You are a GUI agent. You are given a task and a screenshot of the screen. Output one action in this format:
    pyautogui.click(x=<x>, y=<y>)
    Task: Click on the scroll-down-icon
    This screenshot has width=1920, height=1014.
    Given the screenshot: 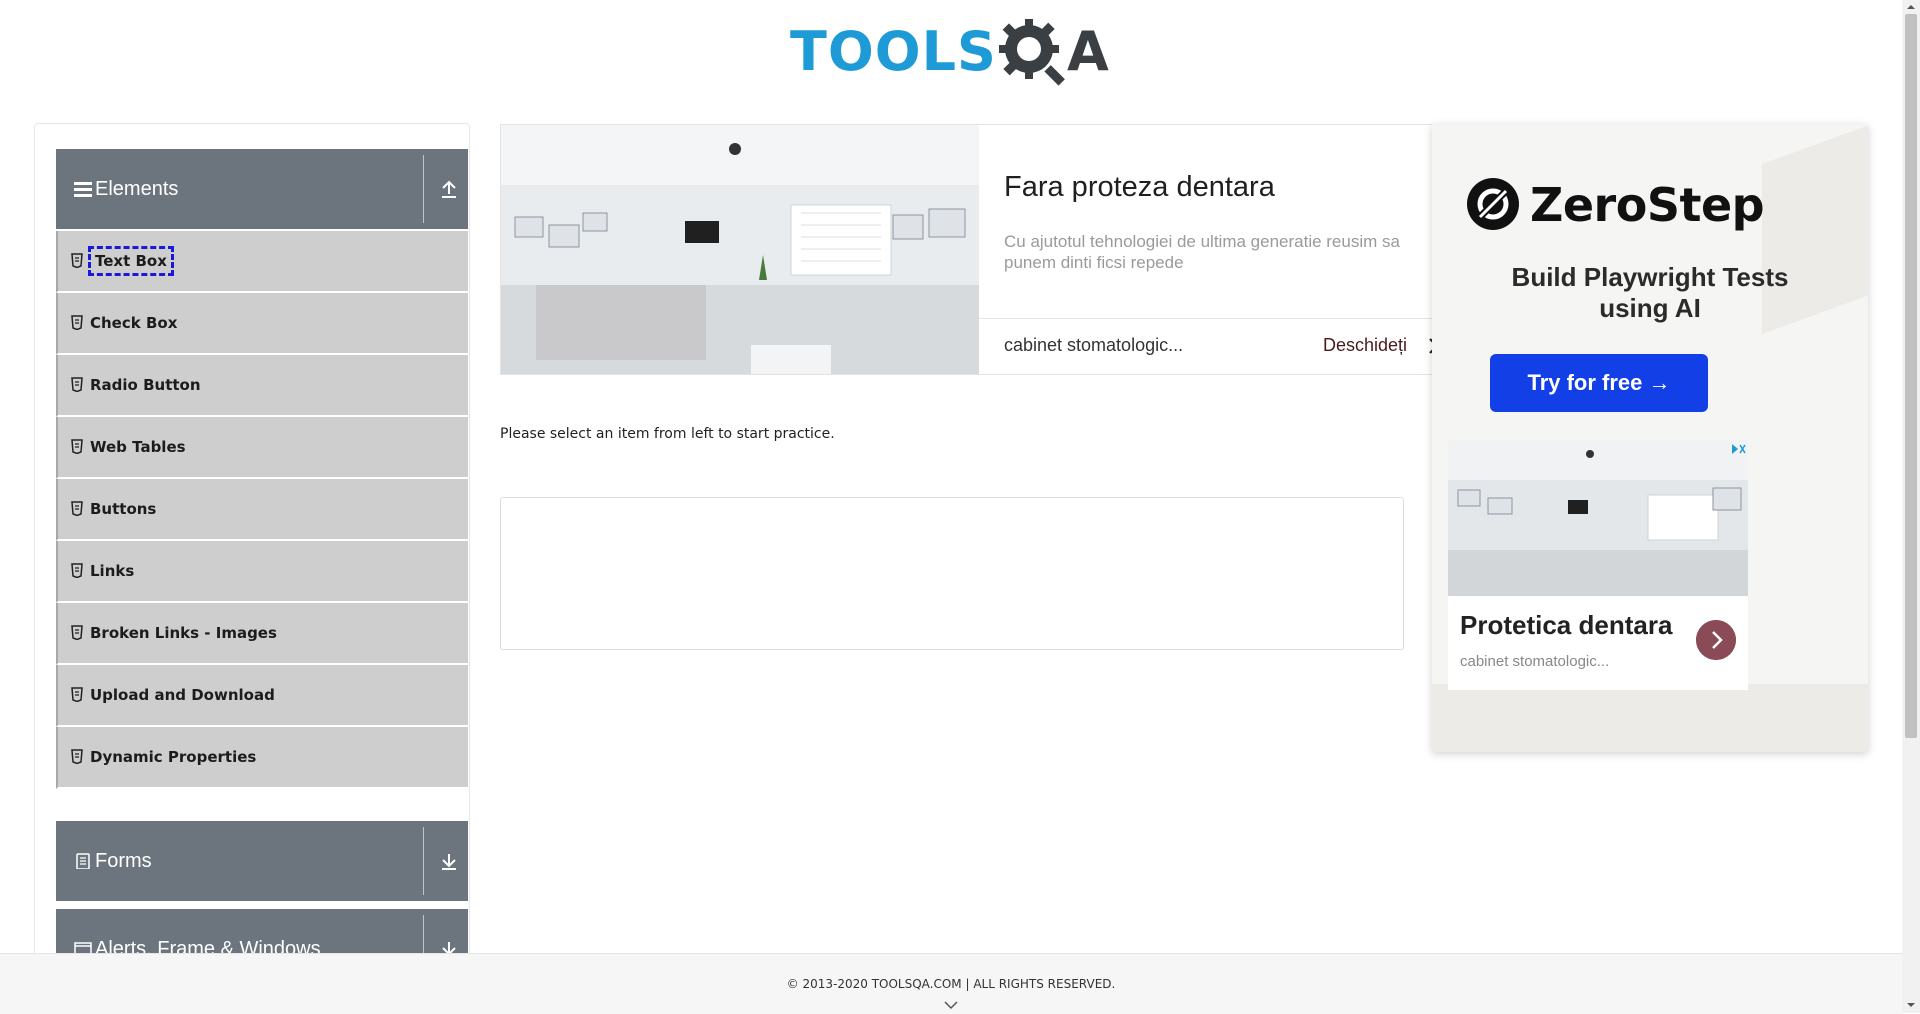 What is the action you would take?
    pyautogui.click(x=1911, y=1005)
    